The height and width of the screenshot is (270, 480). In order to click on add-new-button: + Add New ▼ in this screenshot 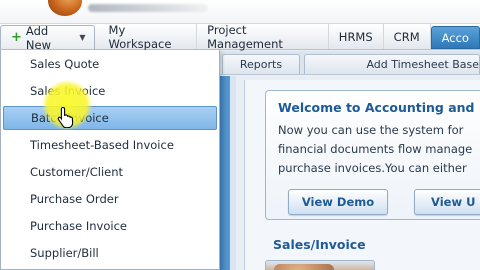, I will do `click(47, 37)`.